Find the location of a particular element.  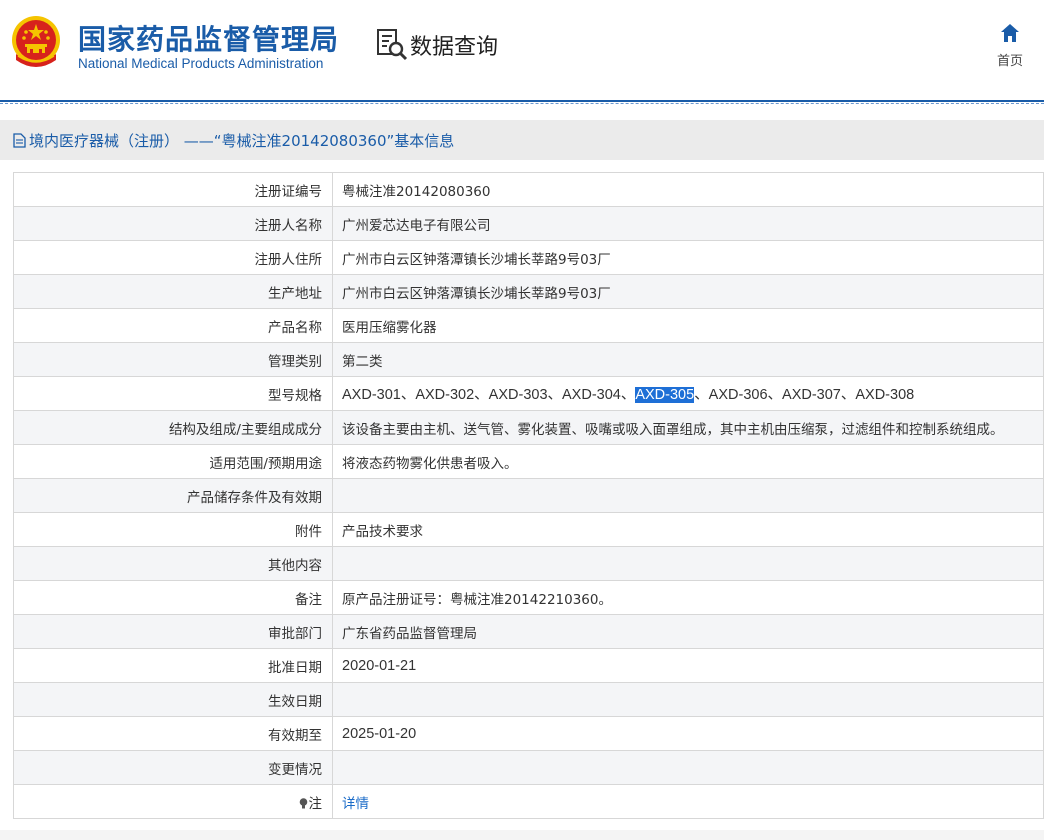

row-value: 粤械注准20142080360 is located at coordinates (688, 189).